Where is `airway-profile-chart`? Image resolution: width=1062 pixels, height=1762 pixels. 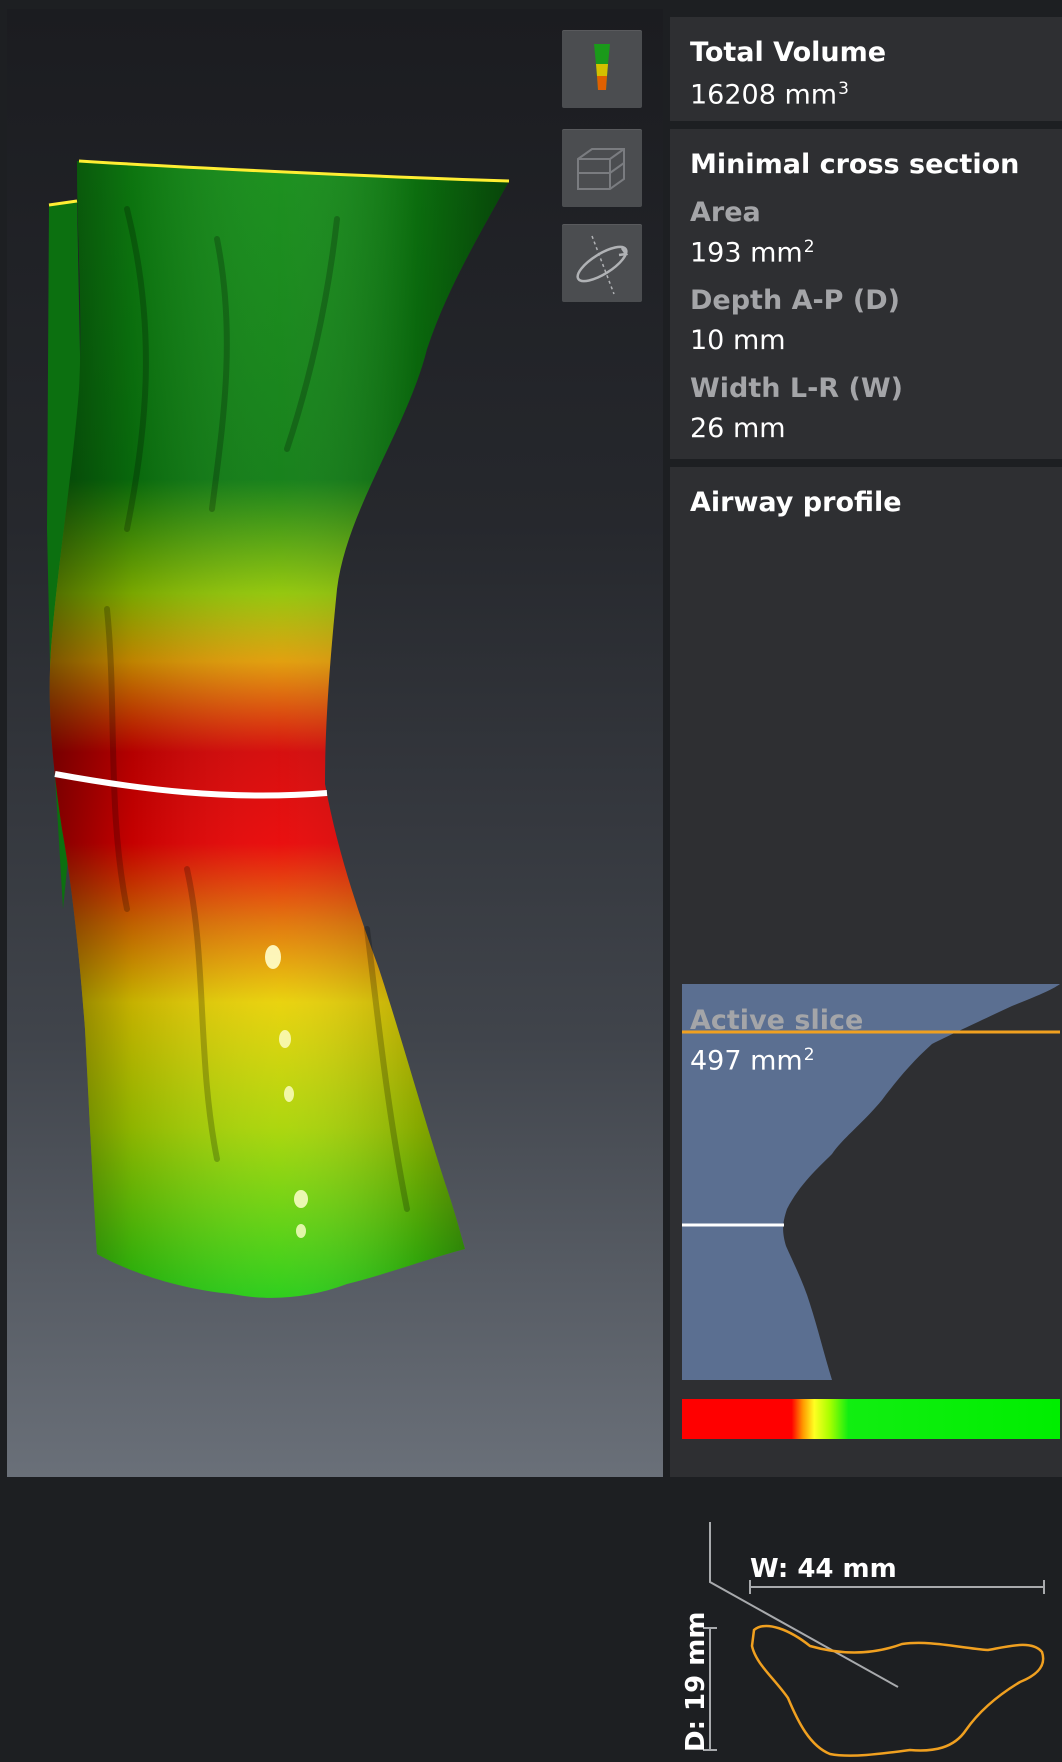
airway-profile-chart is located at coordinates (871, 1182).